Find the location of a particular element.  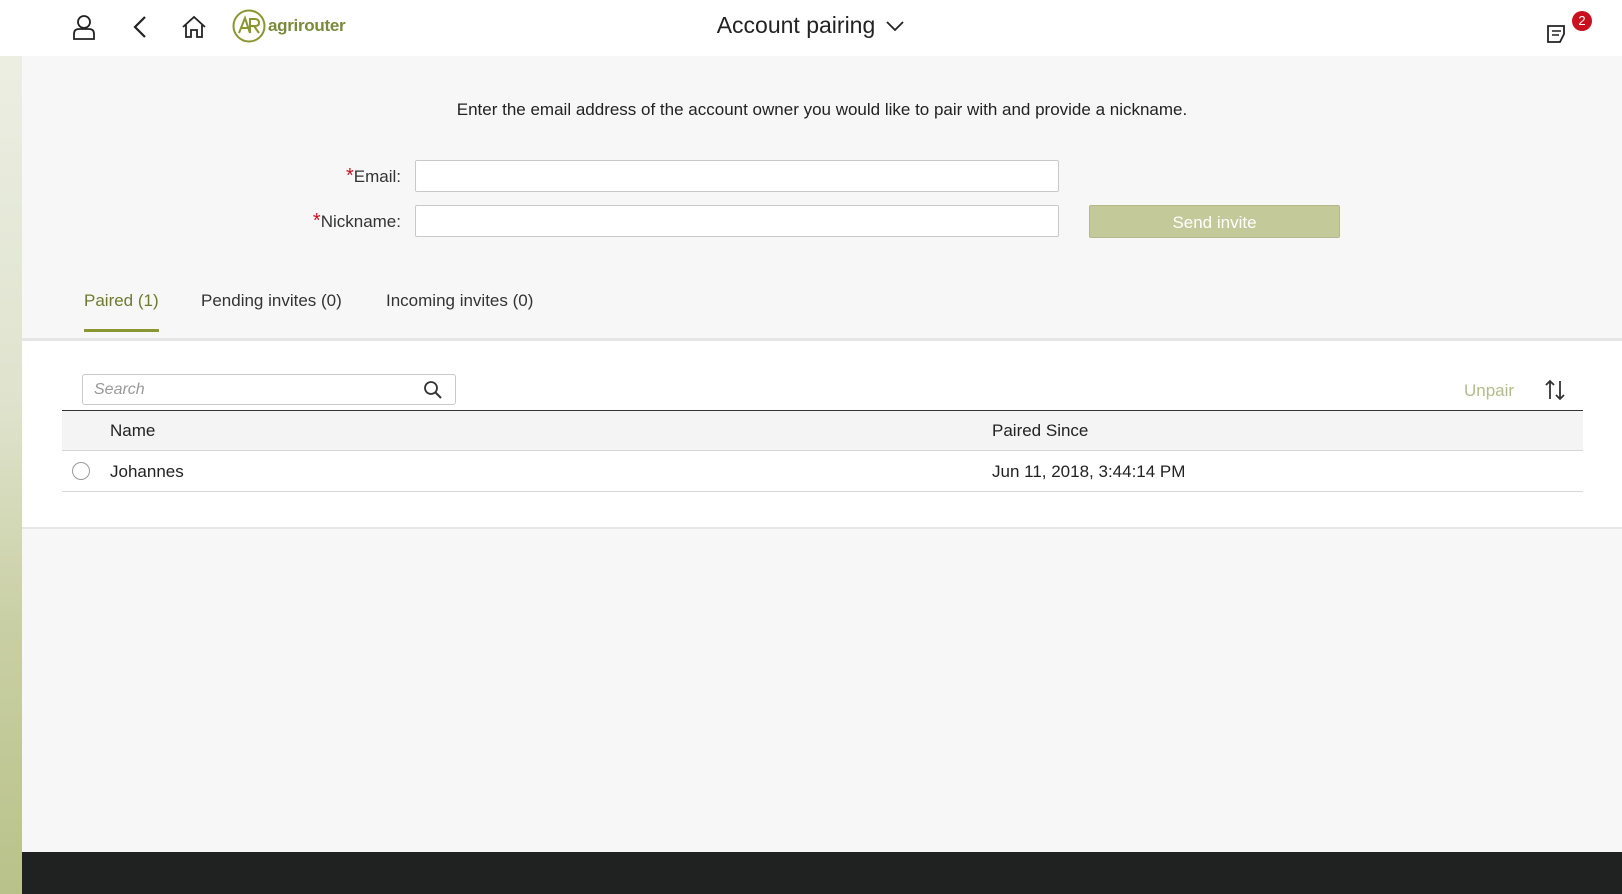

title-wrap: Account pairing is located at coordinates (811, 25).